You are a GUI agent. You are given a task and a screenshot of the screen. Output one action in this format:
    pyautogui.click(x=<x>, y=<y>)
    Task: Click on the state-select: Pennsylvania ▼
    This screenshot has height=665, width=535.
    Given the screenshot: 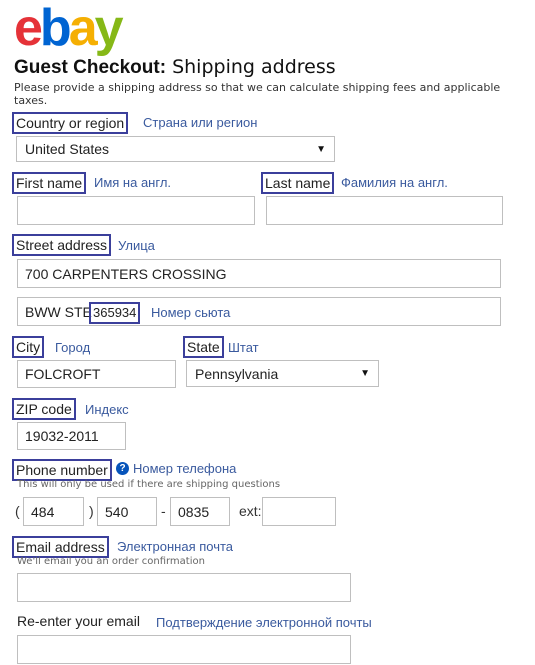 What is the action you would take?
    pyautogui.click(x=282, y=373)
    